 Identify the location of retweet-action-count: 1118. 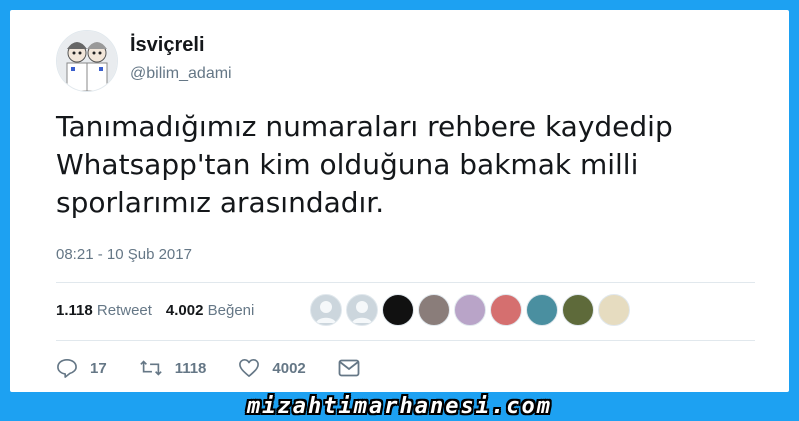
(190, 368).